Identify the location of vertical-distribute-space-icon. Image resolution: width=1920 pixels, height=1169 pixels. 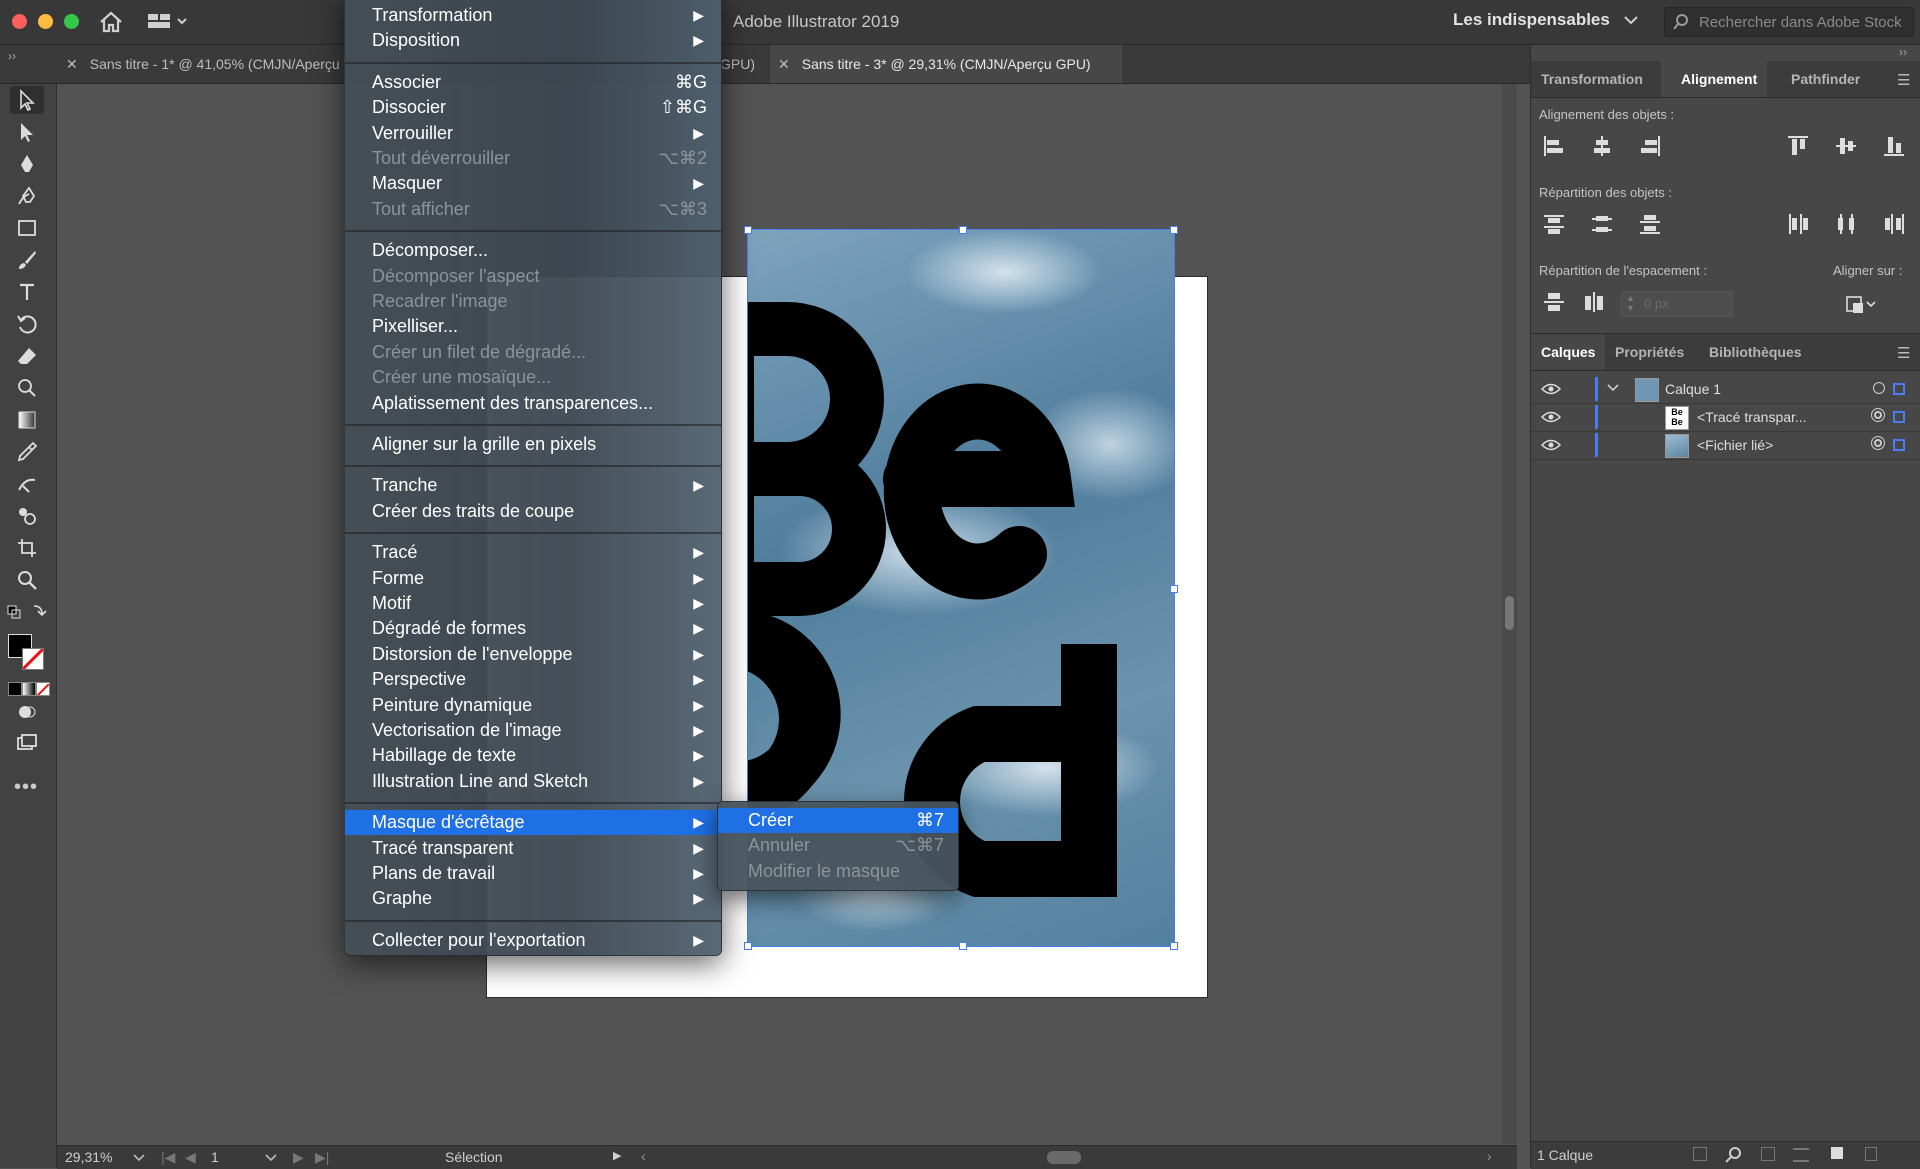
(1554, 302).